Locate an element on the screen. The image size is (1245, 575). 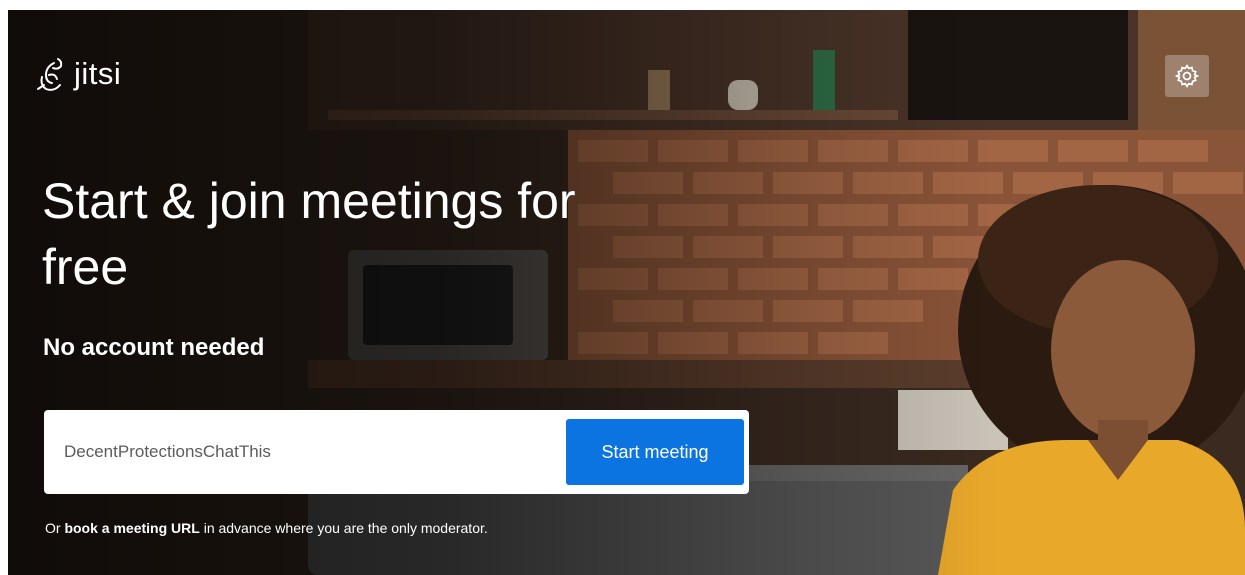
settings-button is located at coordinates (1187, 76).